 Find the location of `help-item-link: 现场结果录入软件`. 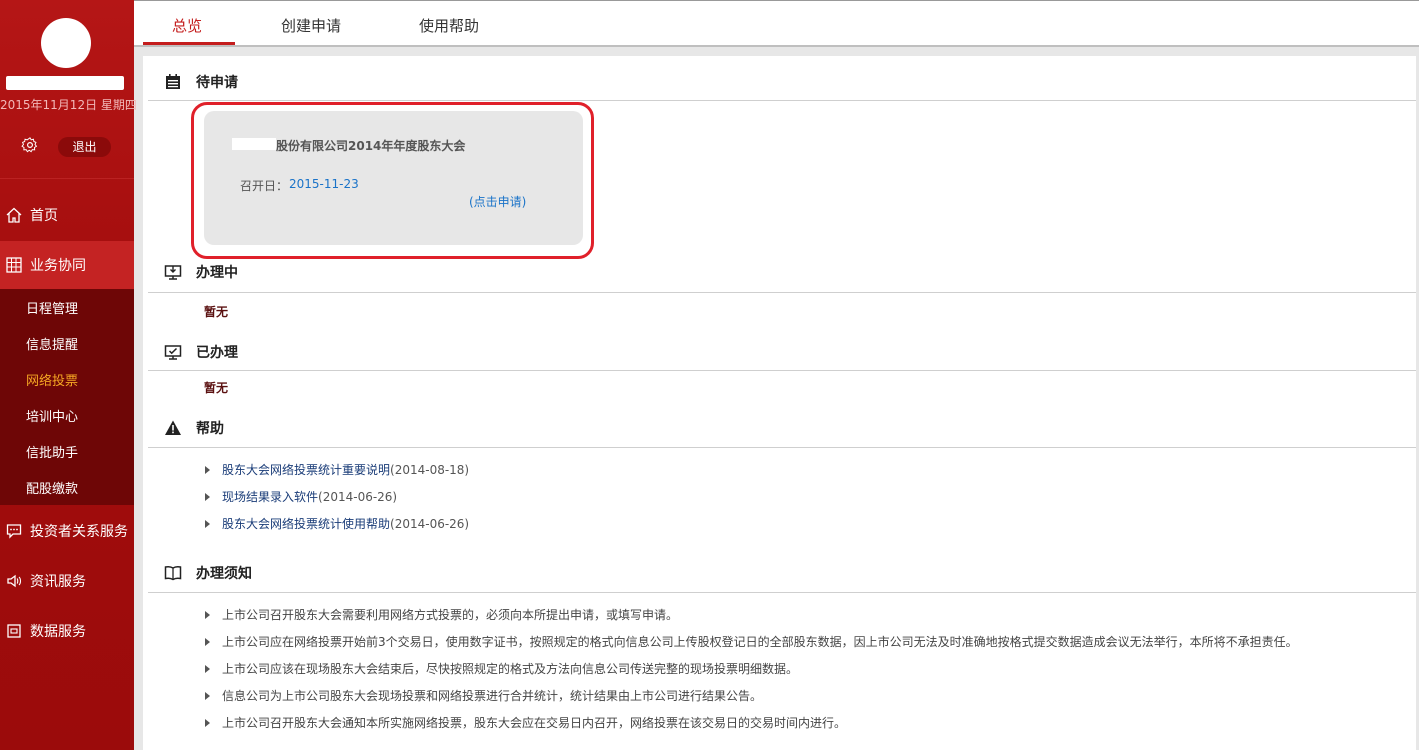

help-item-link: 现场结果录入软件 is located at coordinates (270, 496).